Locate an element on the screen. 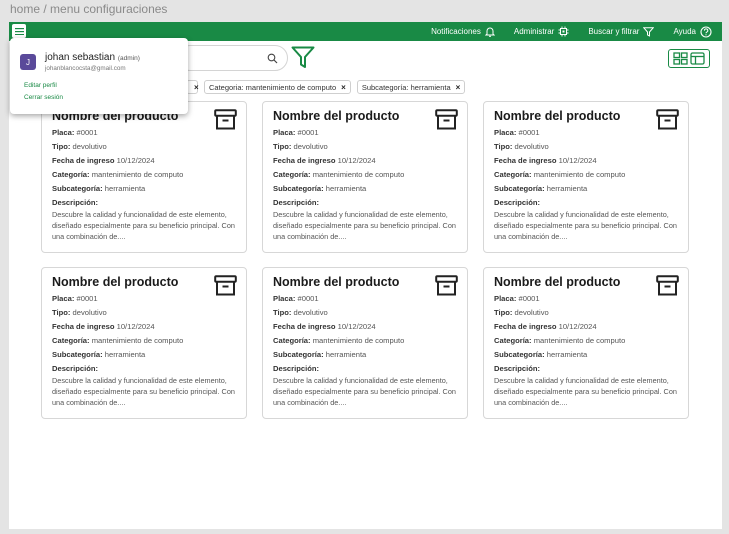 This screenshot has width=729, height=534. view-toggle is located at coordinates (689, 58).